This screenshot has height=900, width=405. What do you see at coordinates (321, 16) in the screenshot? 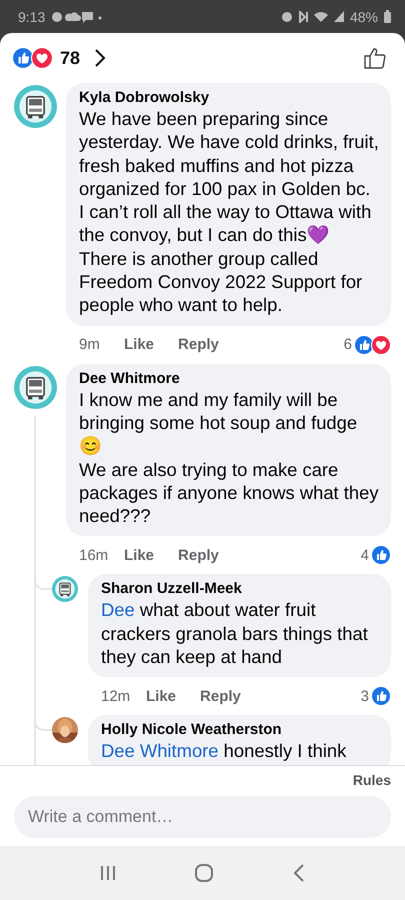
I see `wifi-icon` at bounding box center [321, 16].